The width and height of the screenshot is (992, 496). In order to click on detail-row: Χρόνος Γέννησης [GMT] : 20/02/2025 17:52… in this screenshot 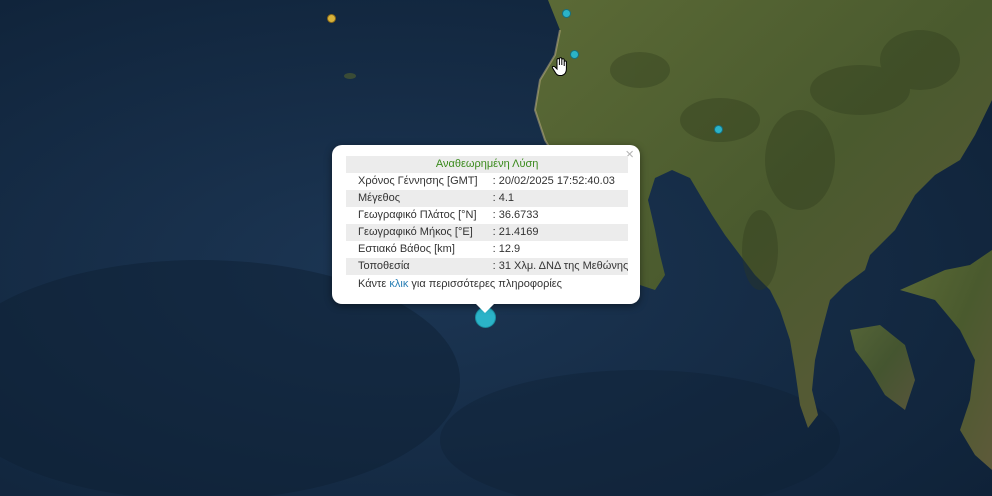, I will do `click(487, 181)`.